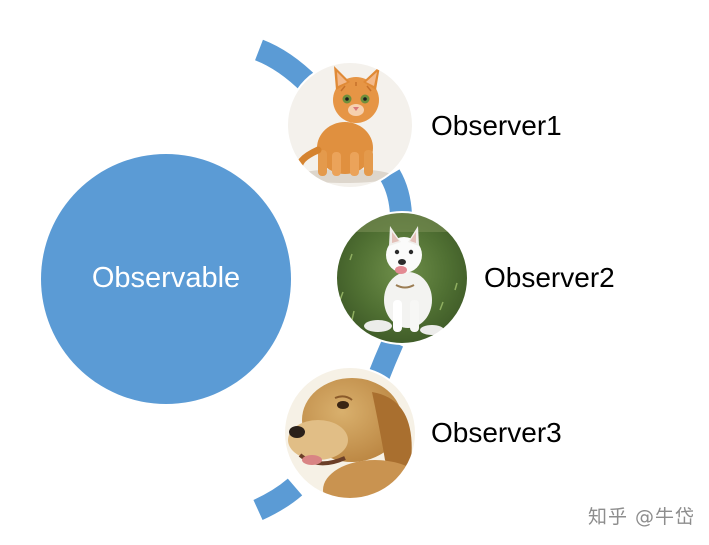  I want to click on watermark: 知乎 @牛岱, so click(641, 517).